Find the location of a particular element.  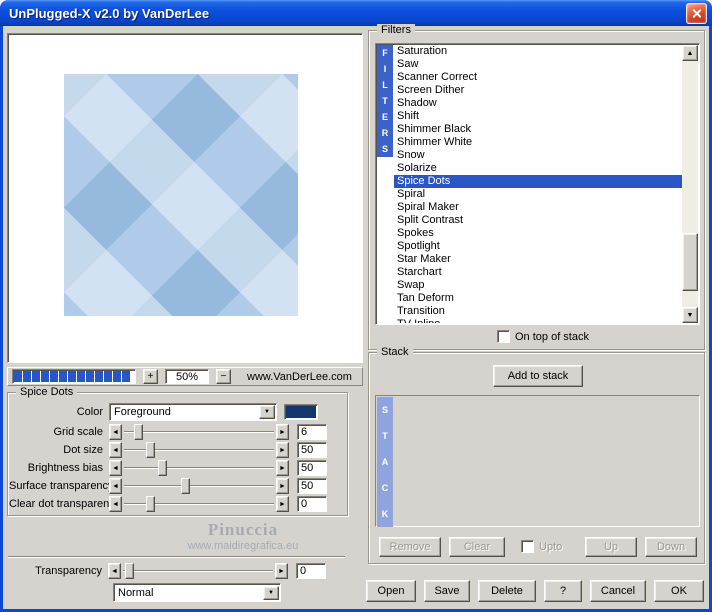

scroll-down-icon is located at coordinates (690, 315).